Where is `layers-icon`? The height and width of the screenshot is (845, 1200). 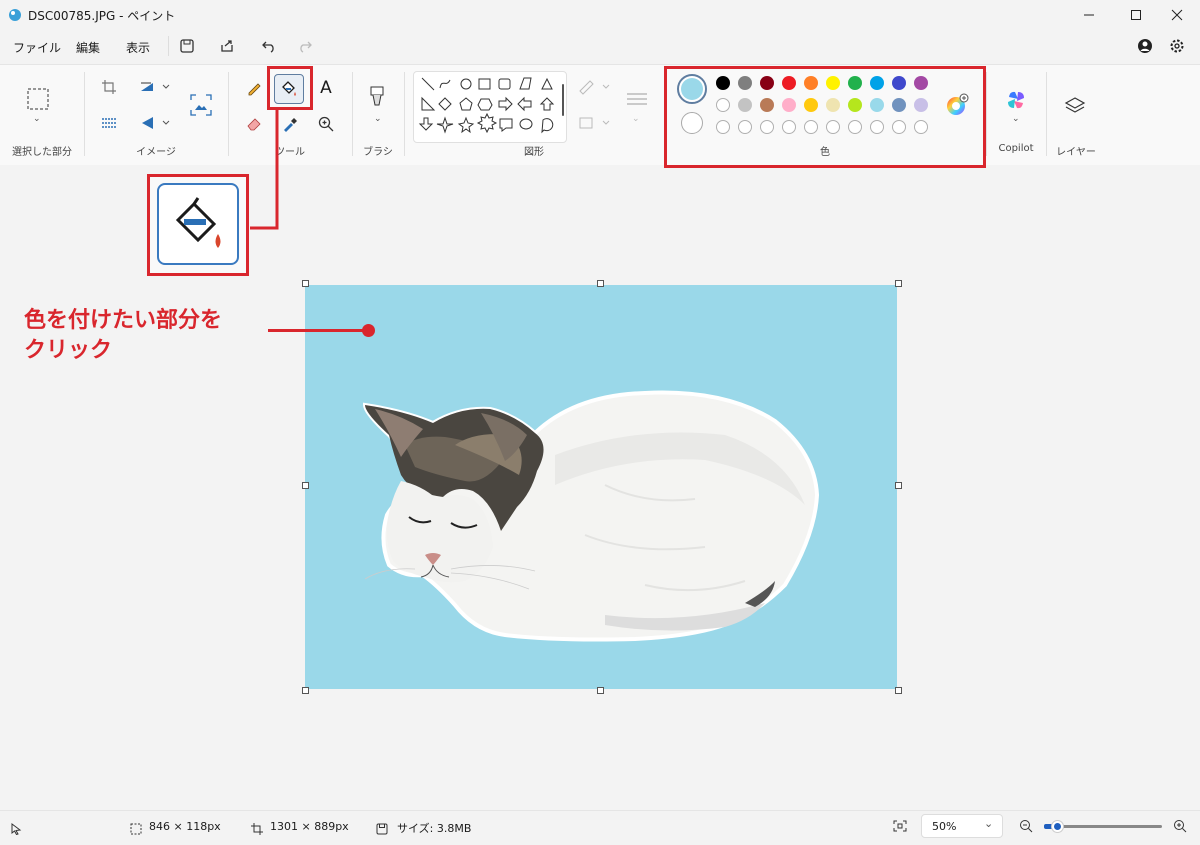
layers-icon is located at coordinates (1075, 105).